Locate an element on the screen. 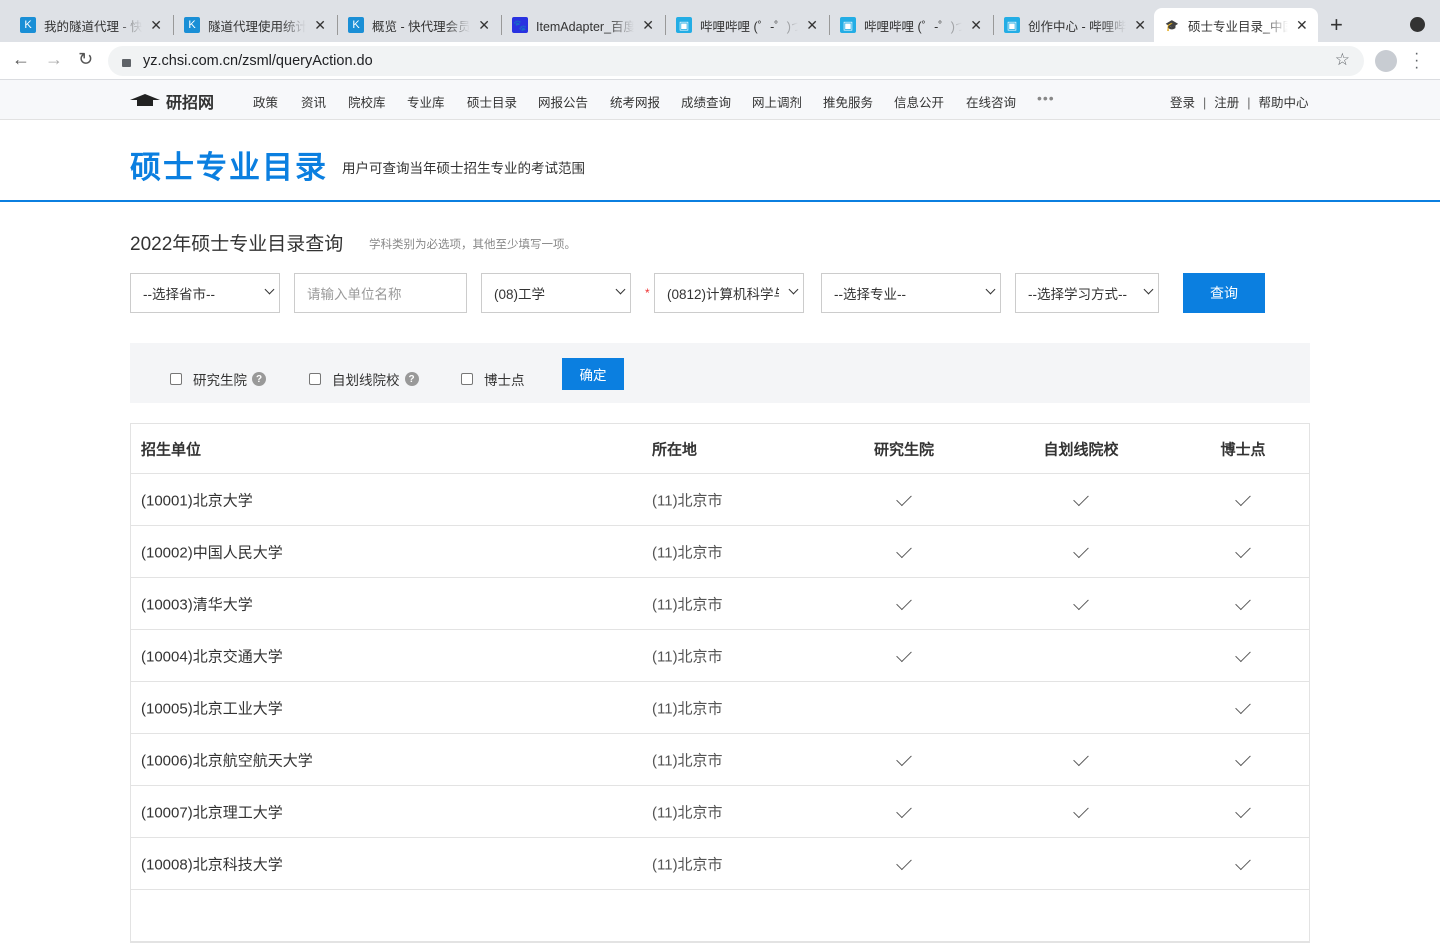 The height and width of the screenshot is (943, 1440). unit-name: (10002)中国人民大学 is located at coordinates (212, 551).